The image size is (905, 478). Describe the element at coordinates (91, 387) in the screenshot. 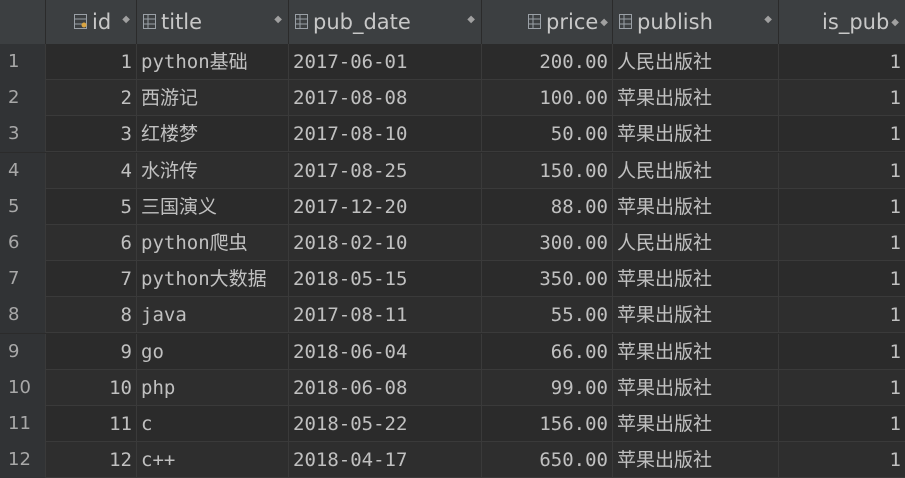

I see `cell-id: 10` at that location.